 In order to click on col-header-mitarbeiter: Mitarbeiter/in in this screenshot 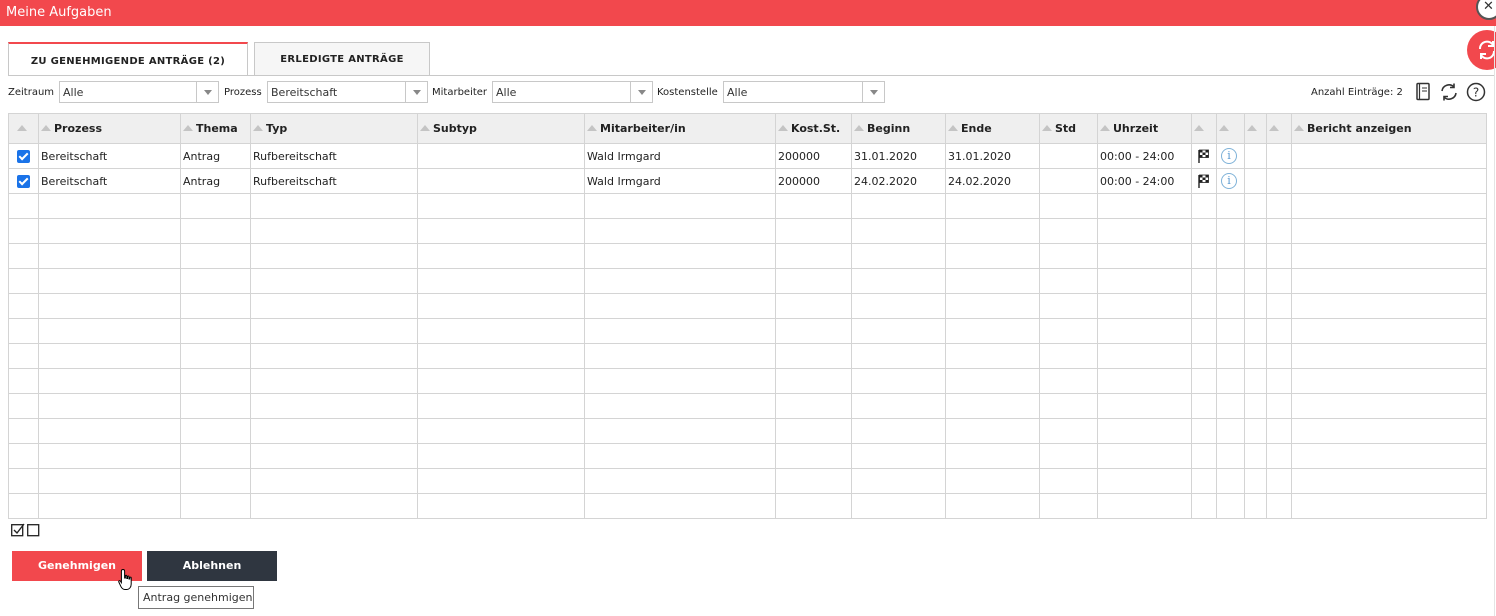, I will do `click(680, 128)`.